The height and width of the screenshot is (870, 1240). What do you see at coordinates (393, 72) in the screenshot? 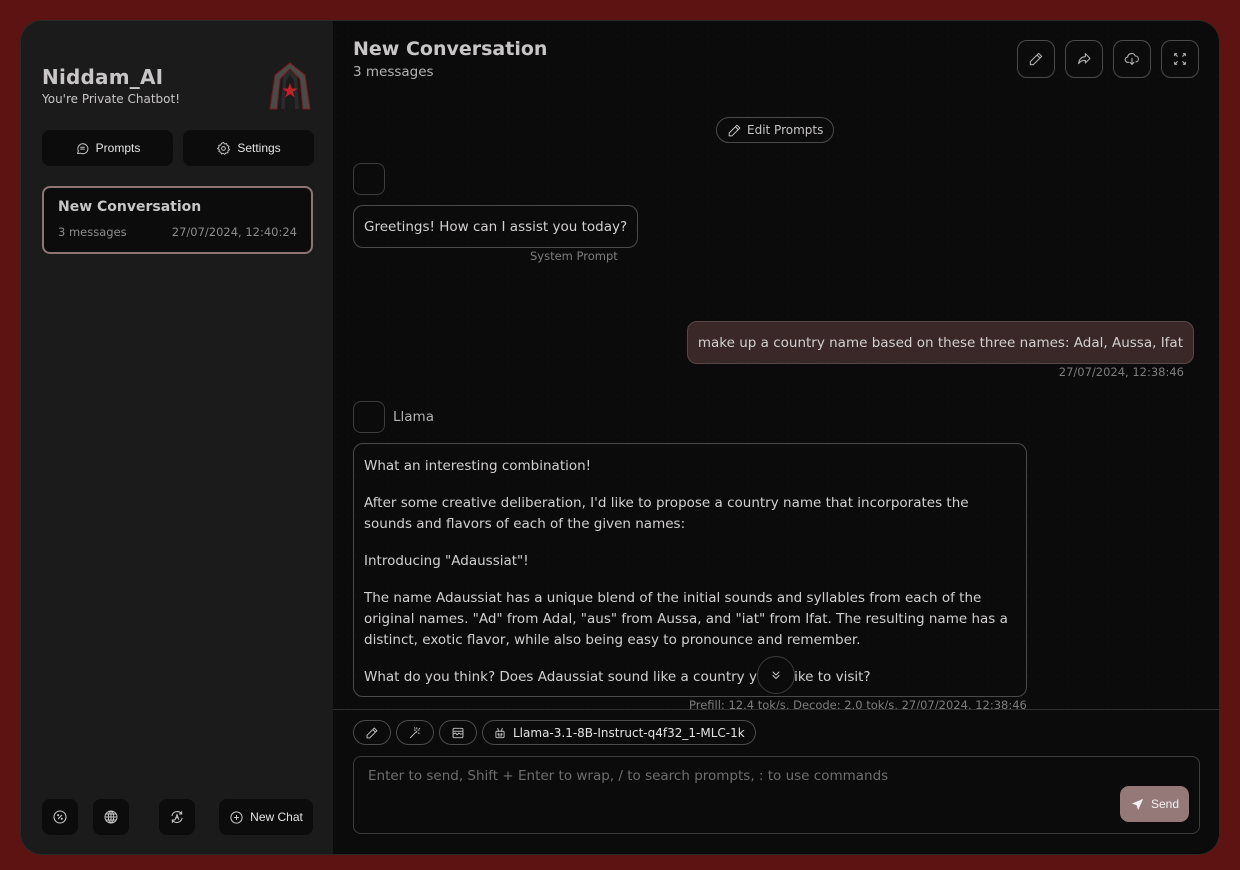
I see `message-count: 3 messages` at bounding box center [393, 72].